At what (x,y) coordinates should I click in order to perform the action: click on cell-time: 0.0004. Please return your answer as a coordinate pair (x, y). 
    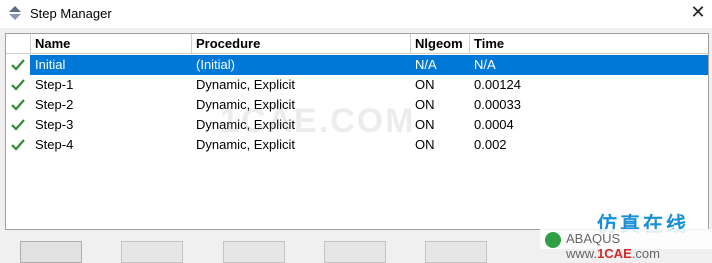
    Looking at the image, I should click on (494, 124).